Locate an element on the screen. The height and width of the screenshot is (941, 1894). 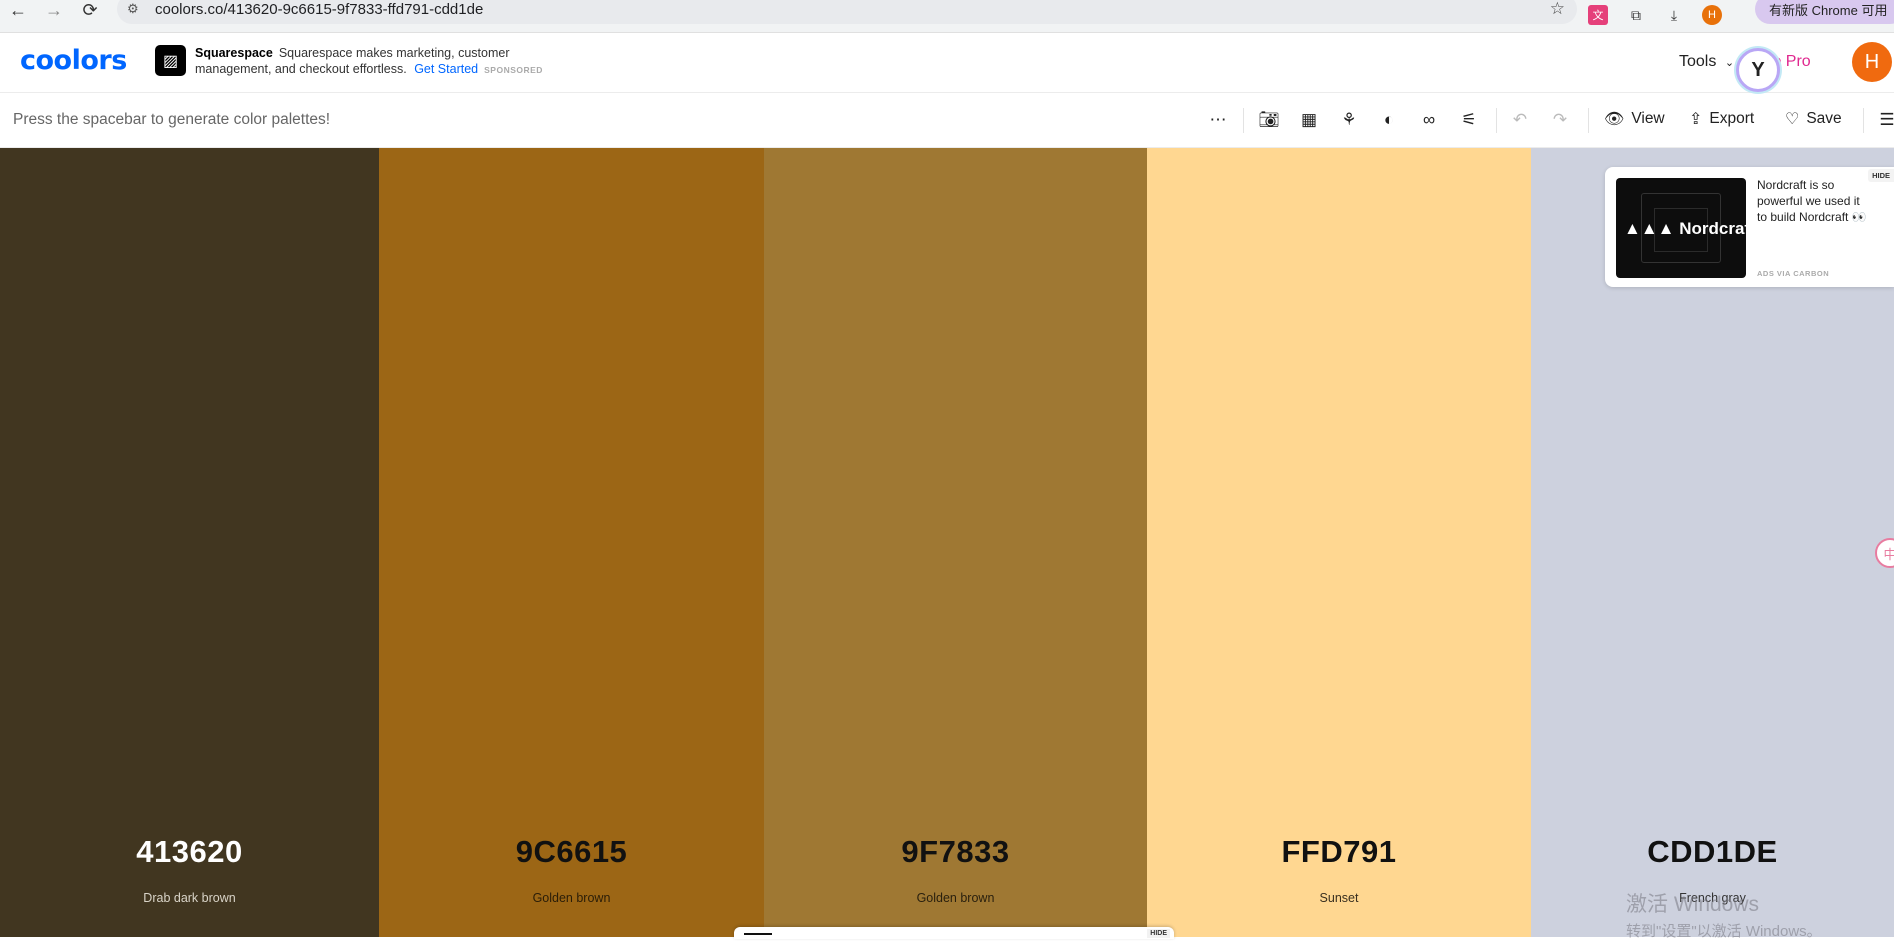
assistant-floating-icon: Y is located at coordinates (1758, 70).